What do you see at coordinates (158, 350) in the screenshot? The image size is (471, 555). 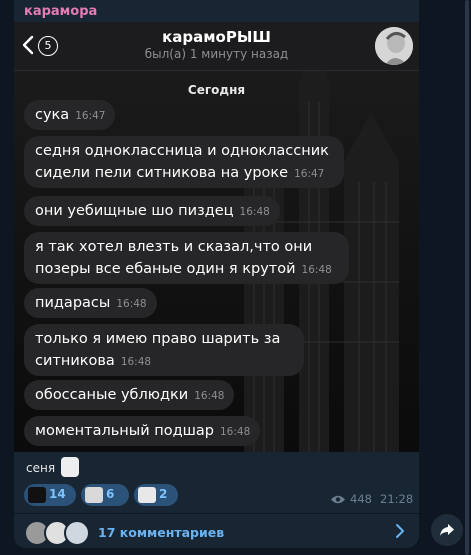 I see `message-text: только я имею право шарить за ситникова` at bounding box center [158, 350].